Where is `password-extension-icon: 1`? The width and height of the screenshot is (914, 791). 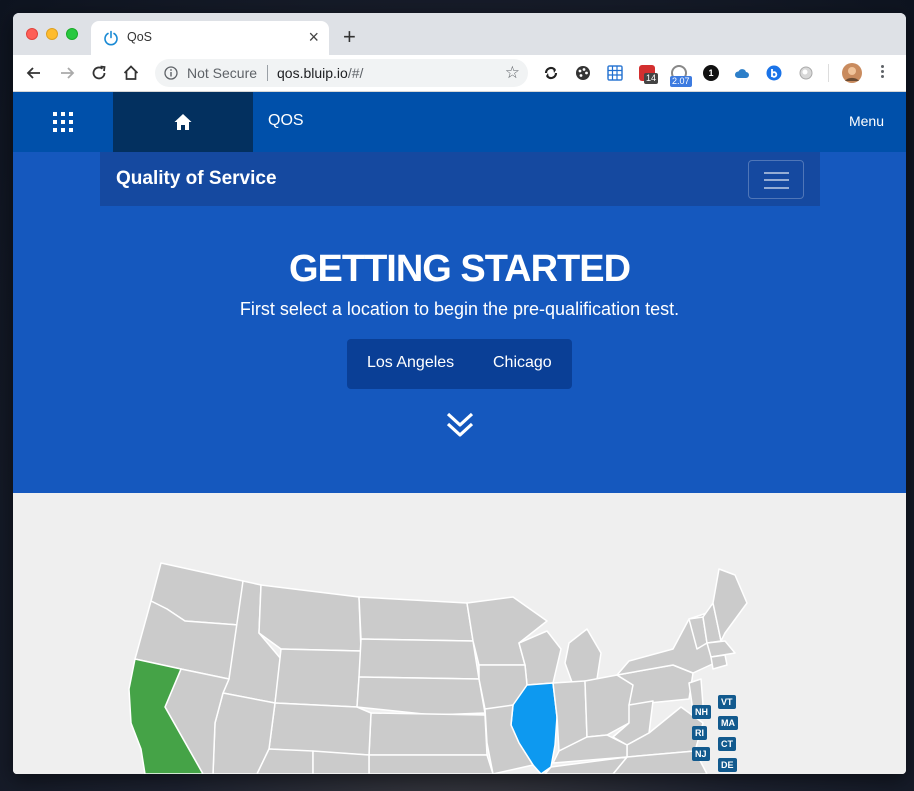
password-extension-icon: 1 is located at coordinates (711, 73).